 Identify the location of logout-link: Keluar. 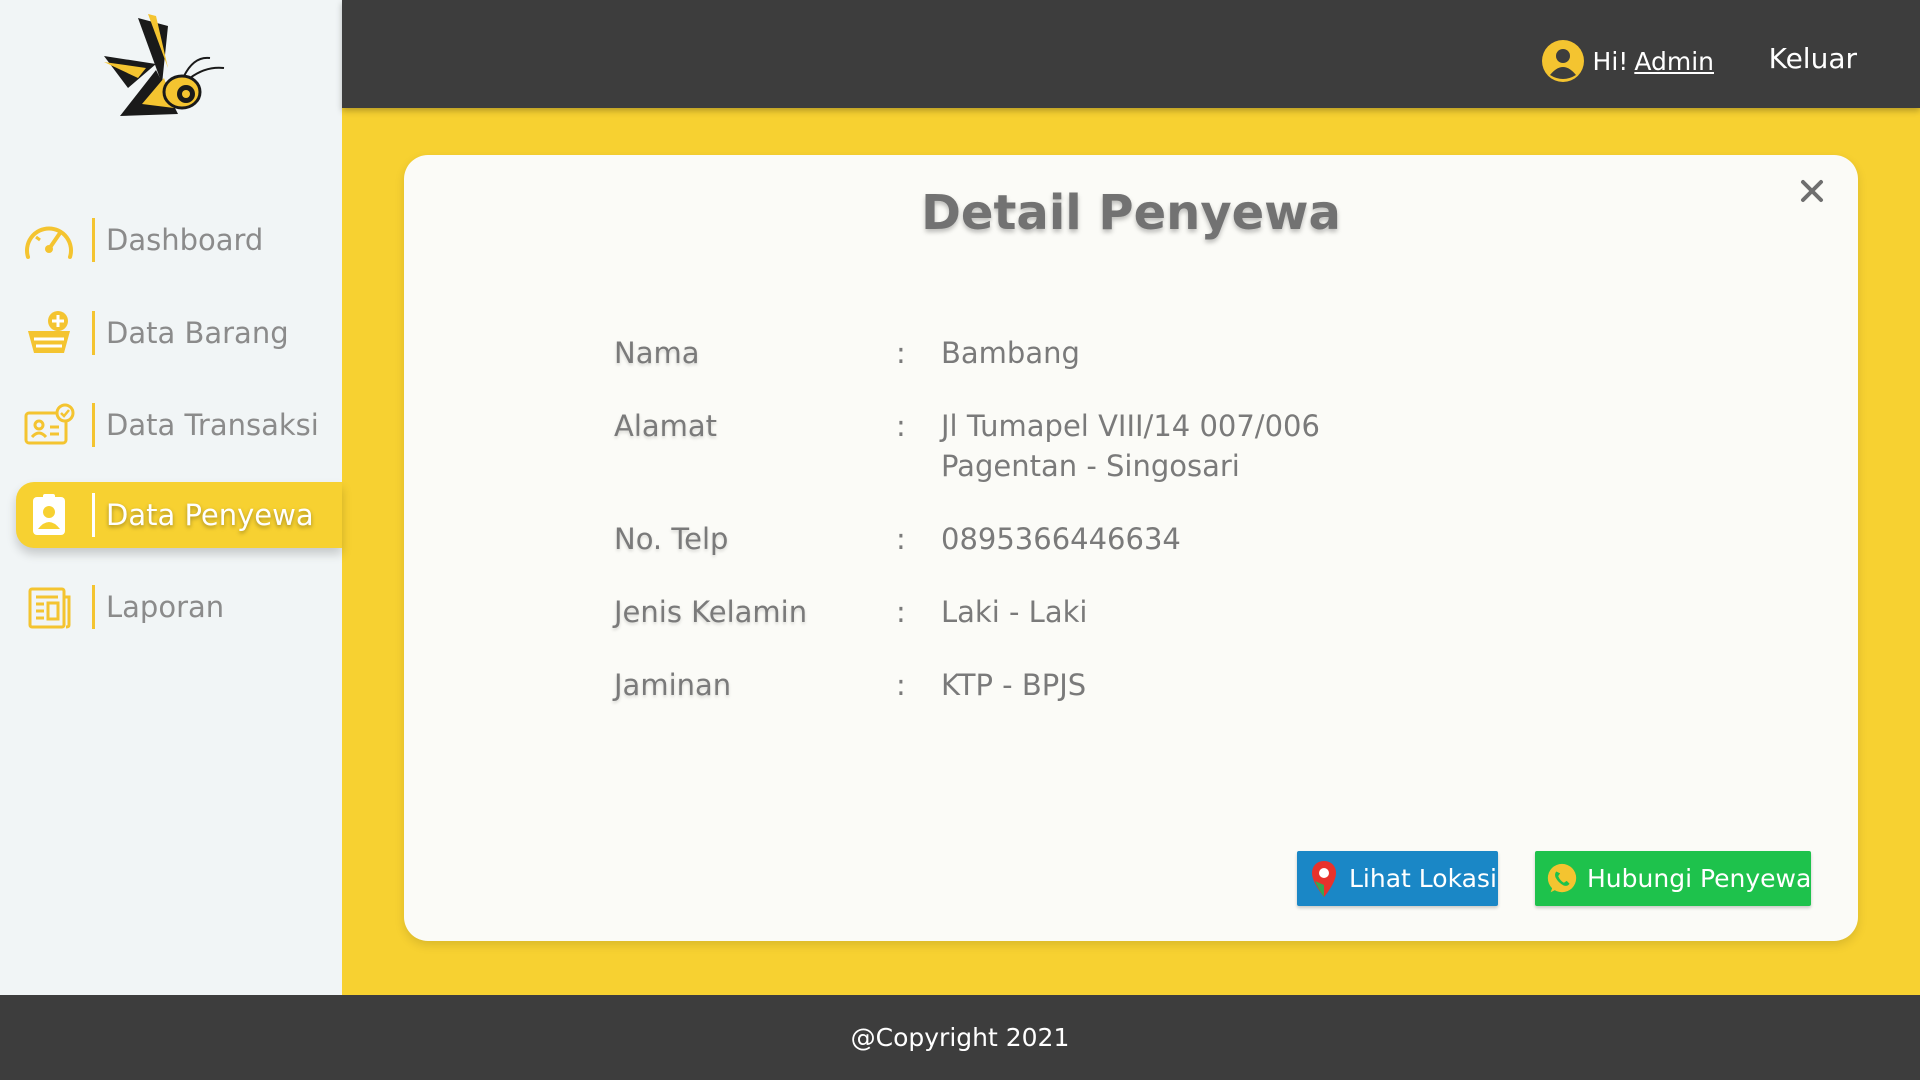
(1813, 58).